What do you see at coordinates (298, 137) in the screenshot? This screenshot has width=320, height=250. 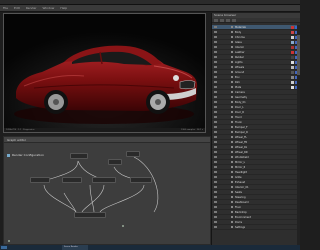 I see `scene-scrollbar` at bounding box center [298, 137].